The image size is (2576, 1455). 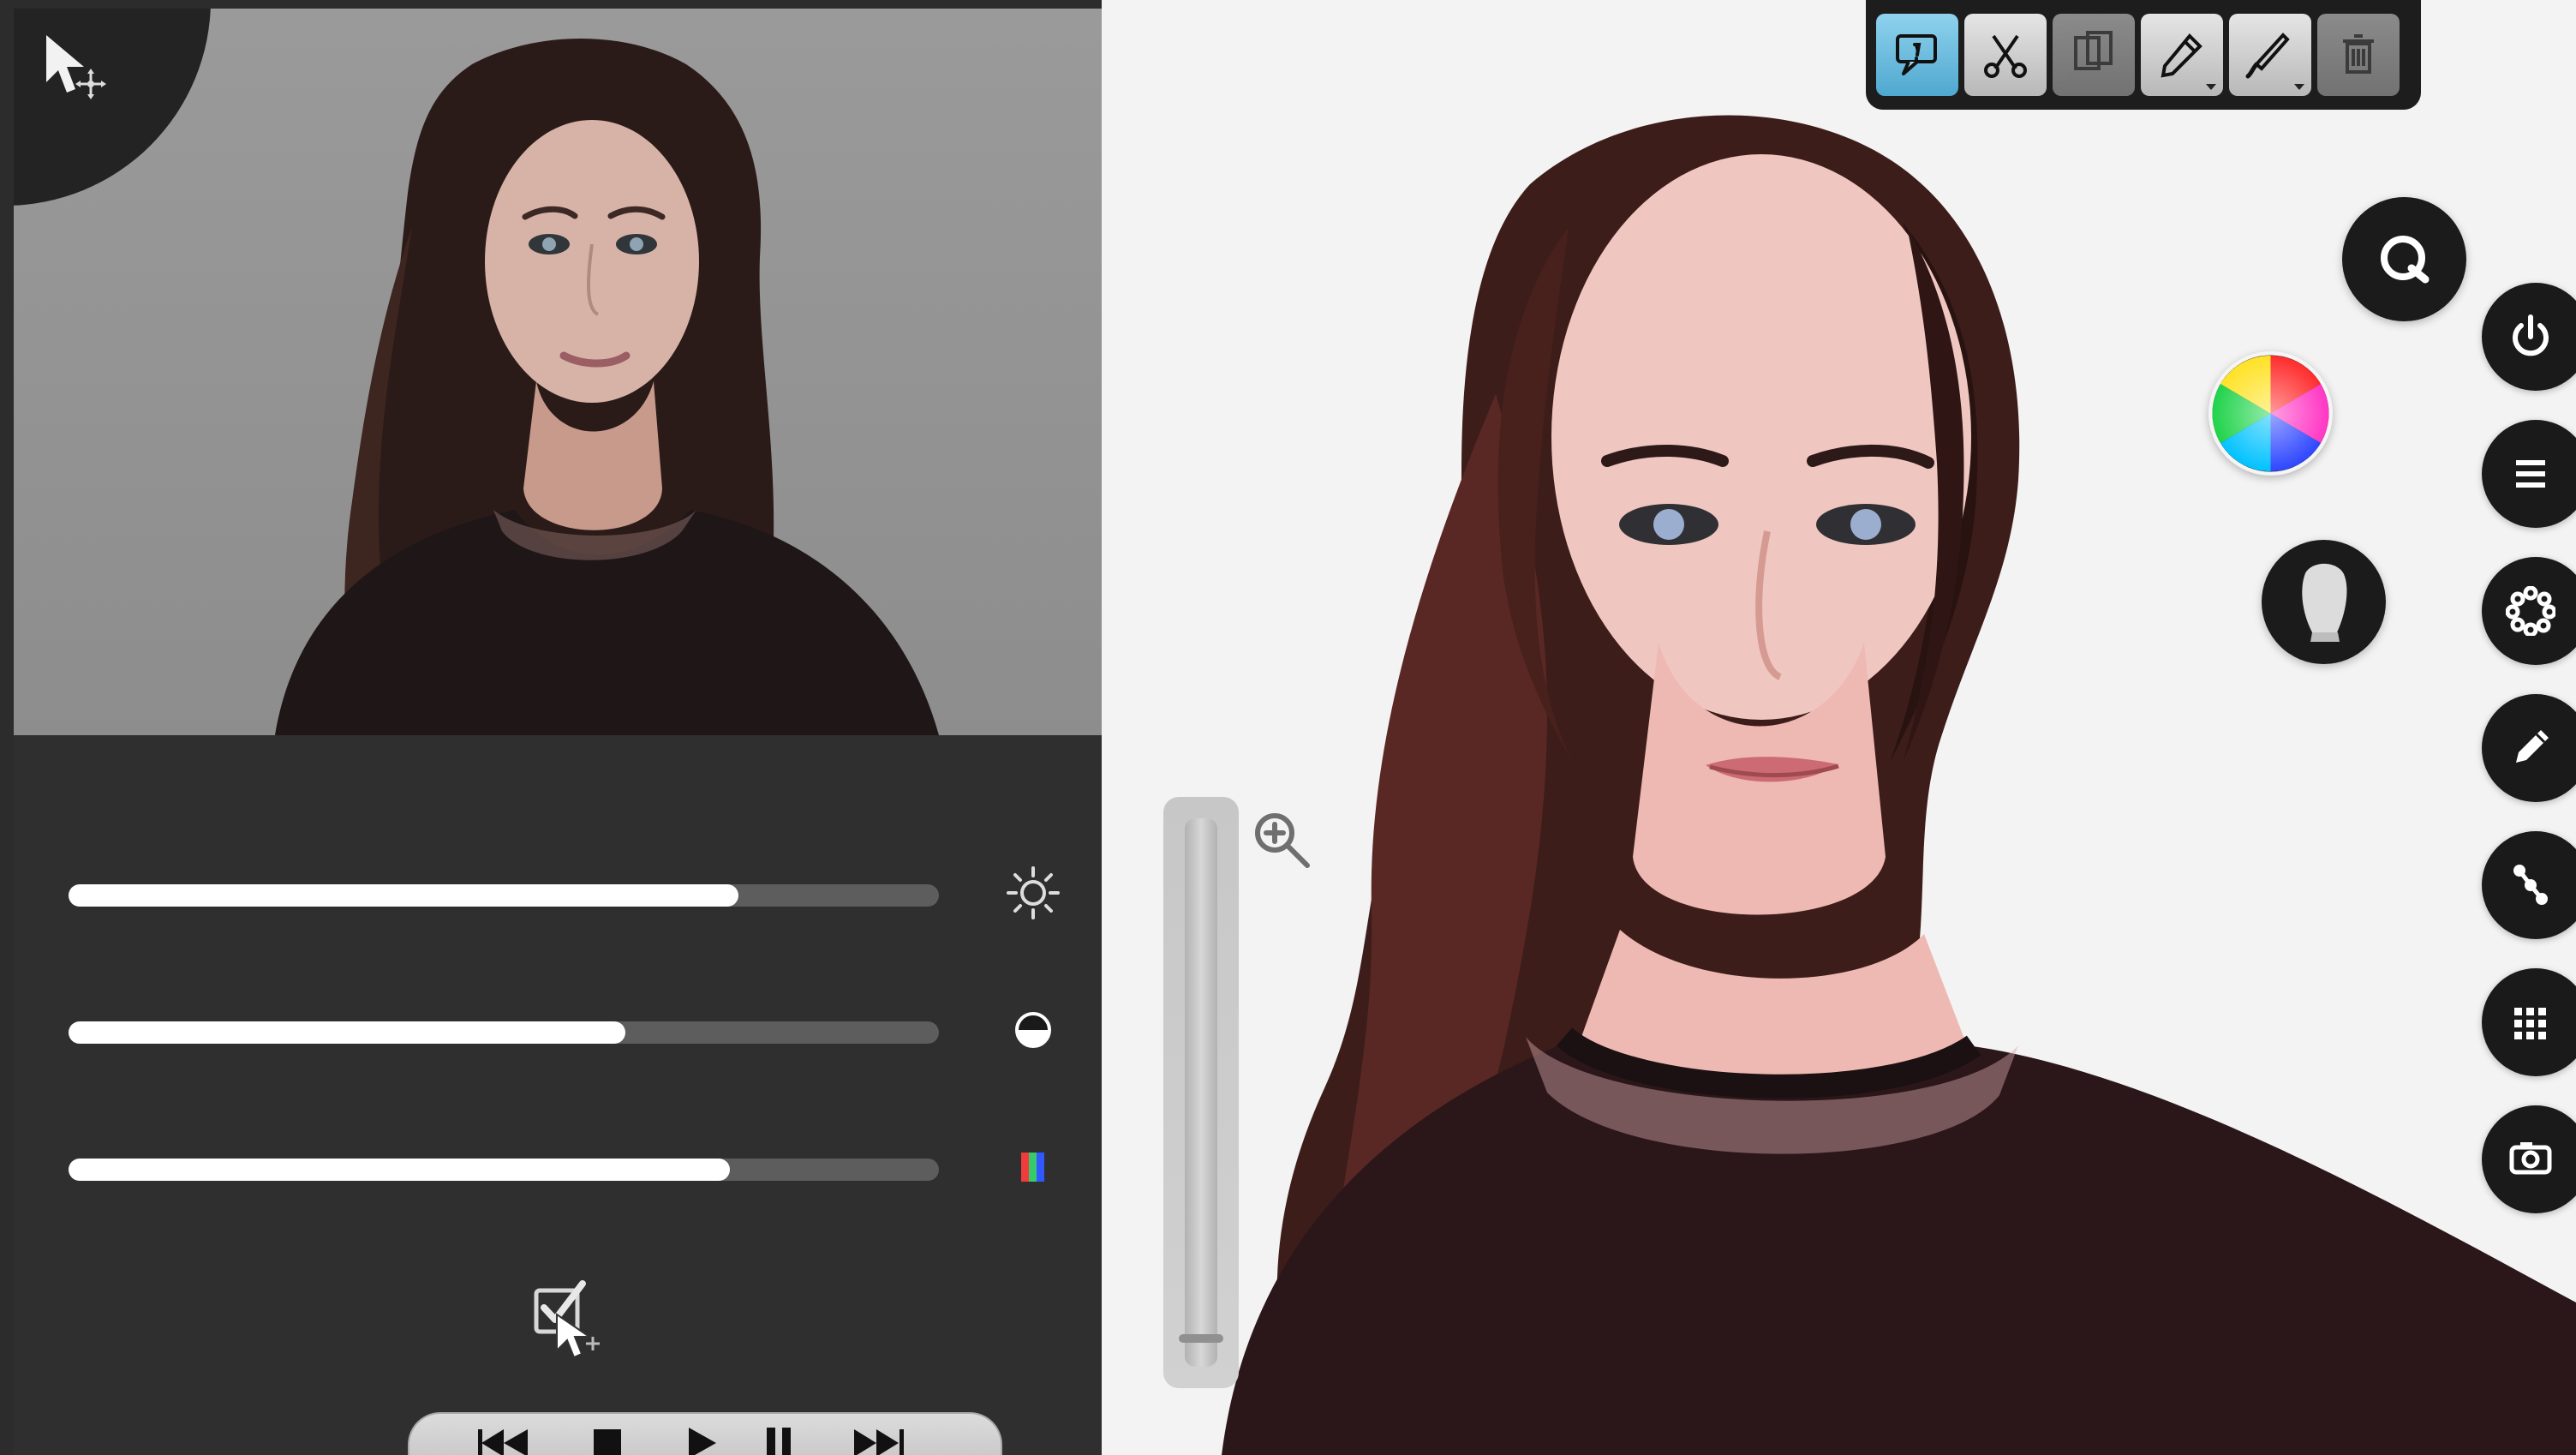 I want to click on cut-tool-button, so click(x=2006, y=55).